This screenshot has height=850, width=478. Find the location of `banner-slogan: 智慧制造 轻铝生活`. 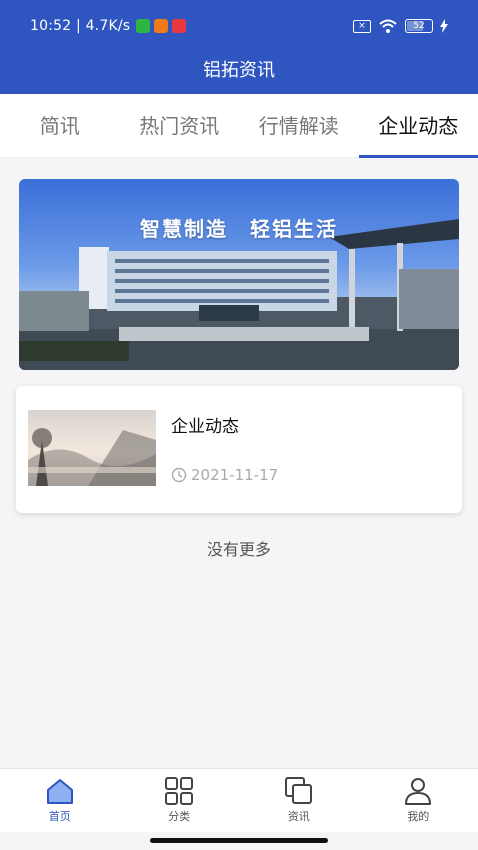

banner-slogan: 智慧制造 轻铝生活 is located at coordinates (239, 229).